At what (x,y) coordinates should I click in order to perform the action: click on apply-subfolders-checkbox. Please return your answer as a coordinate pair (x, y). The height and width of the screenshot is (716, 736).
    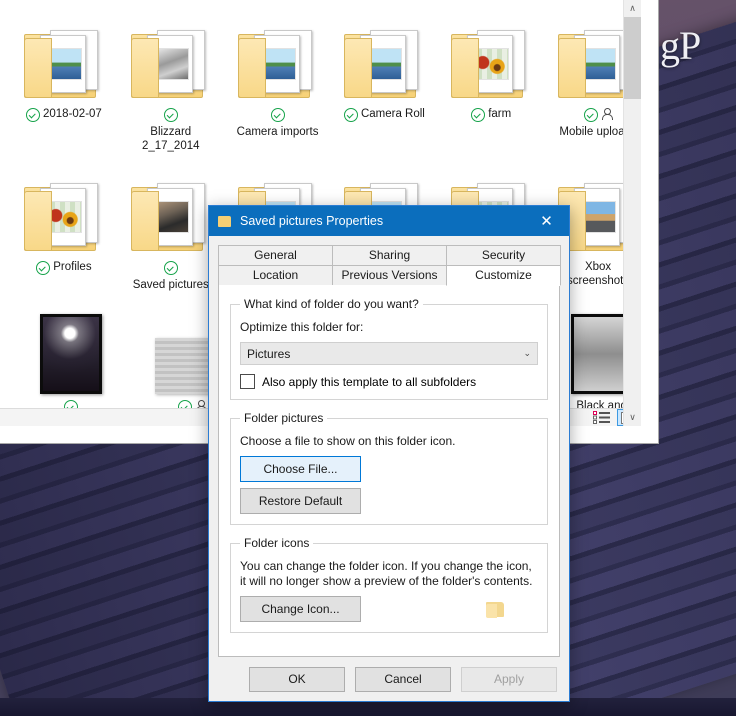
    Looking at the image, I should click on (247, 381).